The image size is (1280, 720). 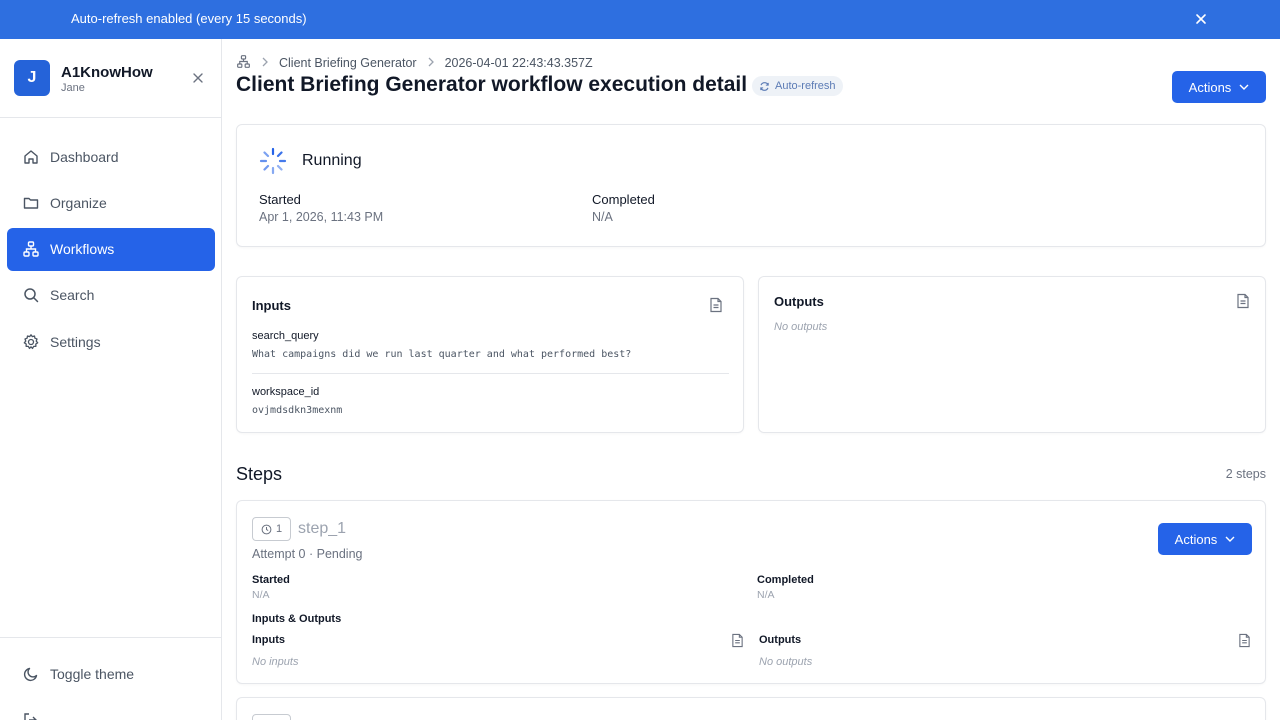 I want to click on completed-value: N/A, so click(x=602, y=217).